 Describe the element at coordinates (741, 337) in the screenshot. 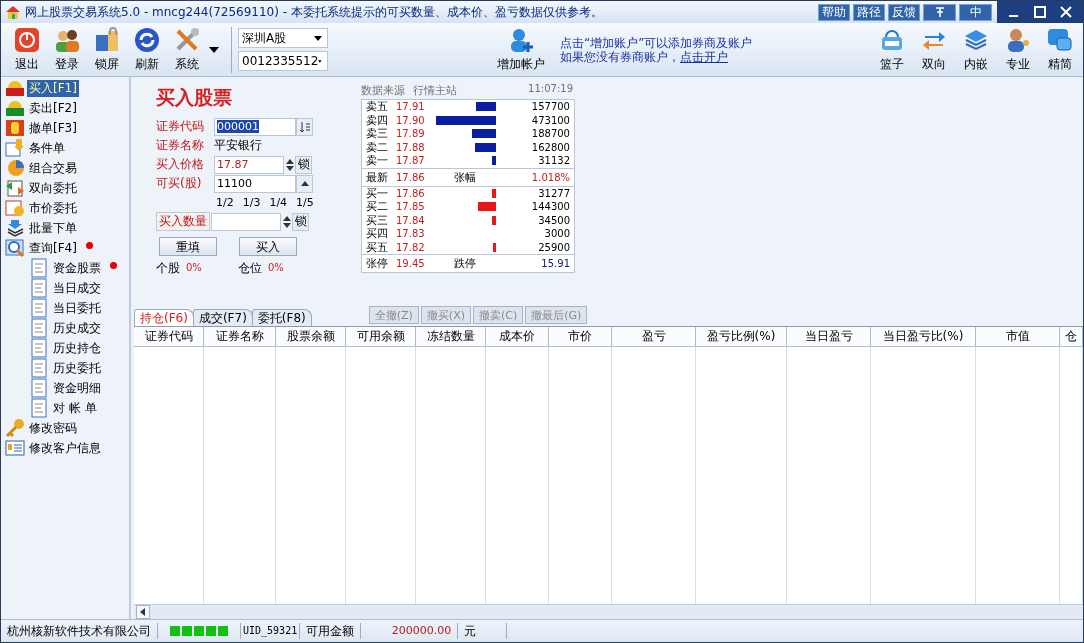

I see `column-header: 盈亏比例(%)` at that location.